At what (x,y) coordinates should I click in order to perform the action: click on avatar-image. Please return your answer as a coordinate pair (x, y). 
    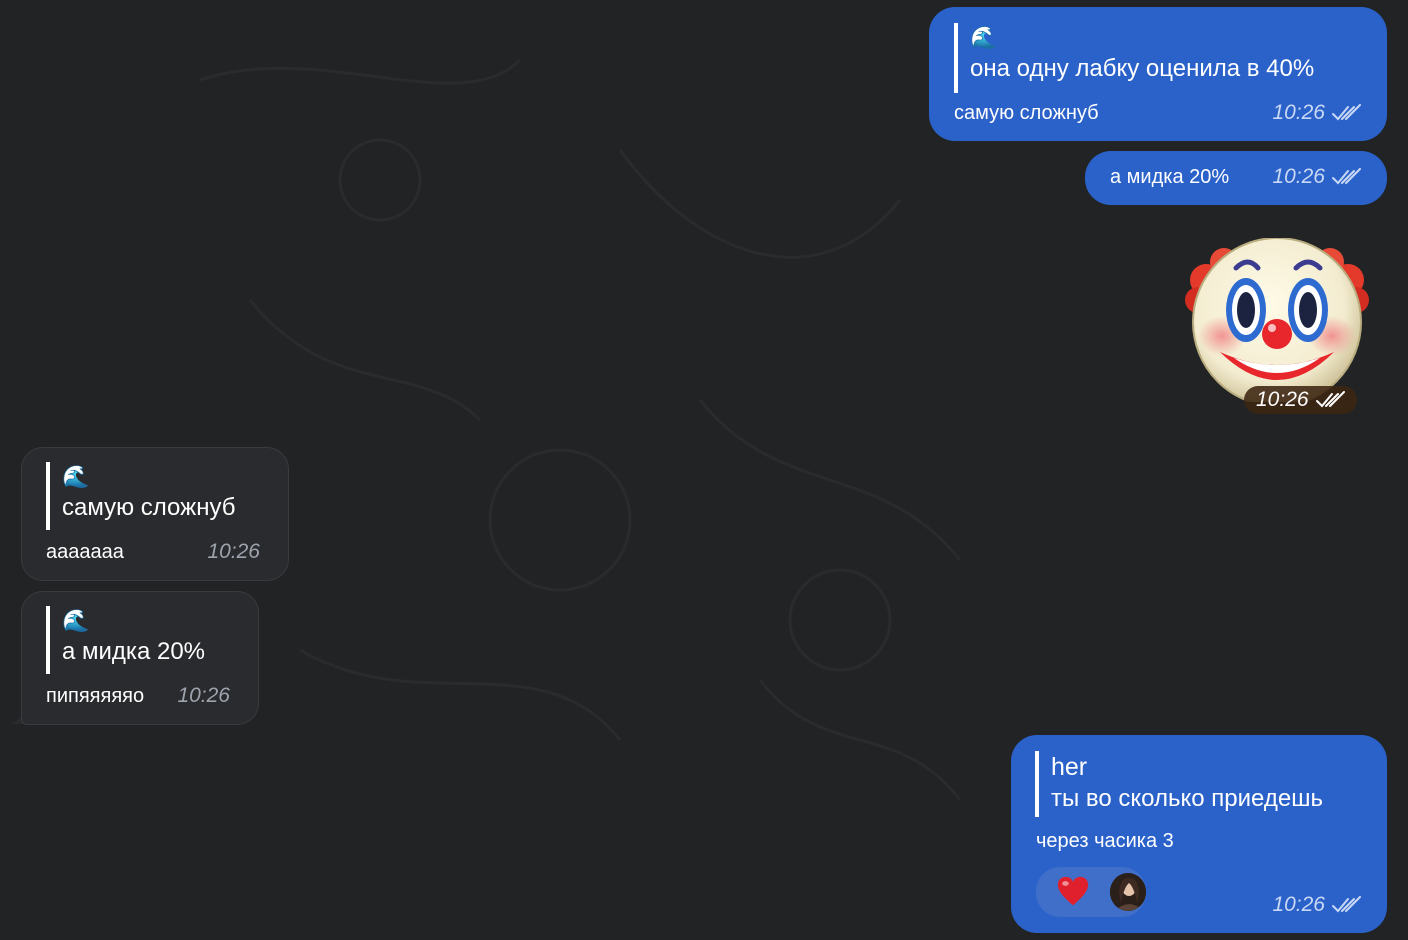
    Looking at the image, I should click on (1128, 892).